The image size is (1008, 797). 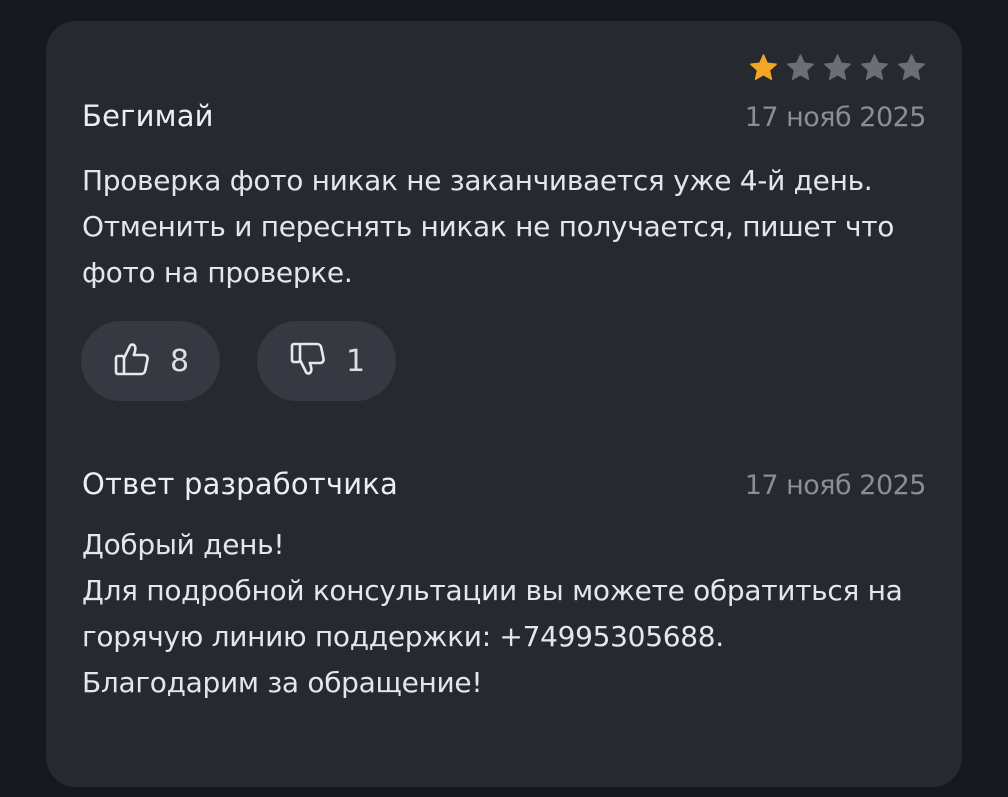 I want to click on reply-line: Добрый день!, so click(x=183, y=544).